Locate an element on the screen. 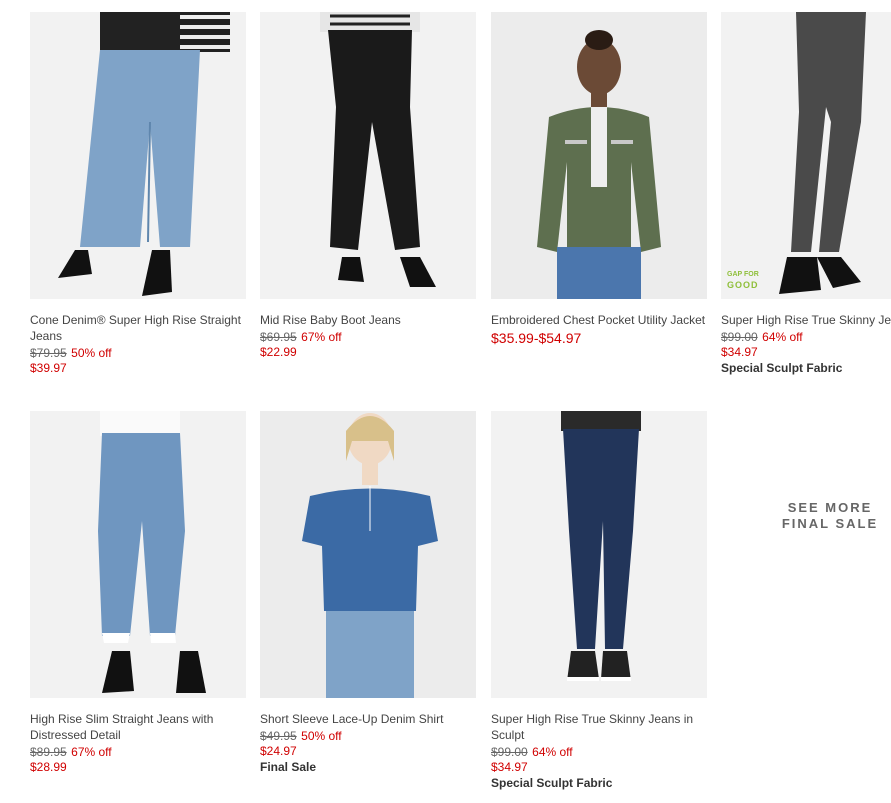 Image resolution: width=891 pixels, height=803 pixels. see-more-final-sale-link: SEE MORE FINAL SALE is located at coordinates (829, 516).